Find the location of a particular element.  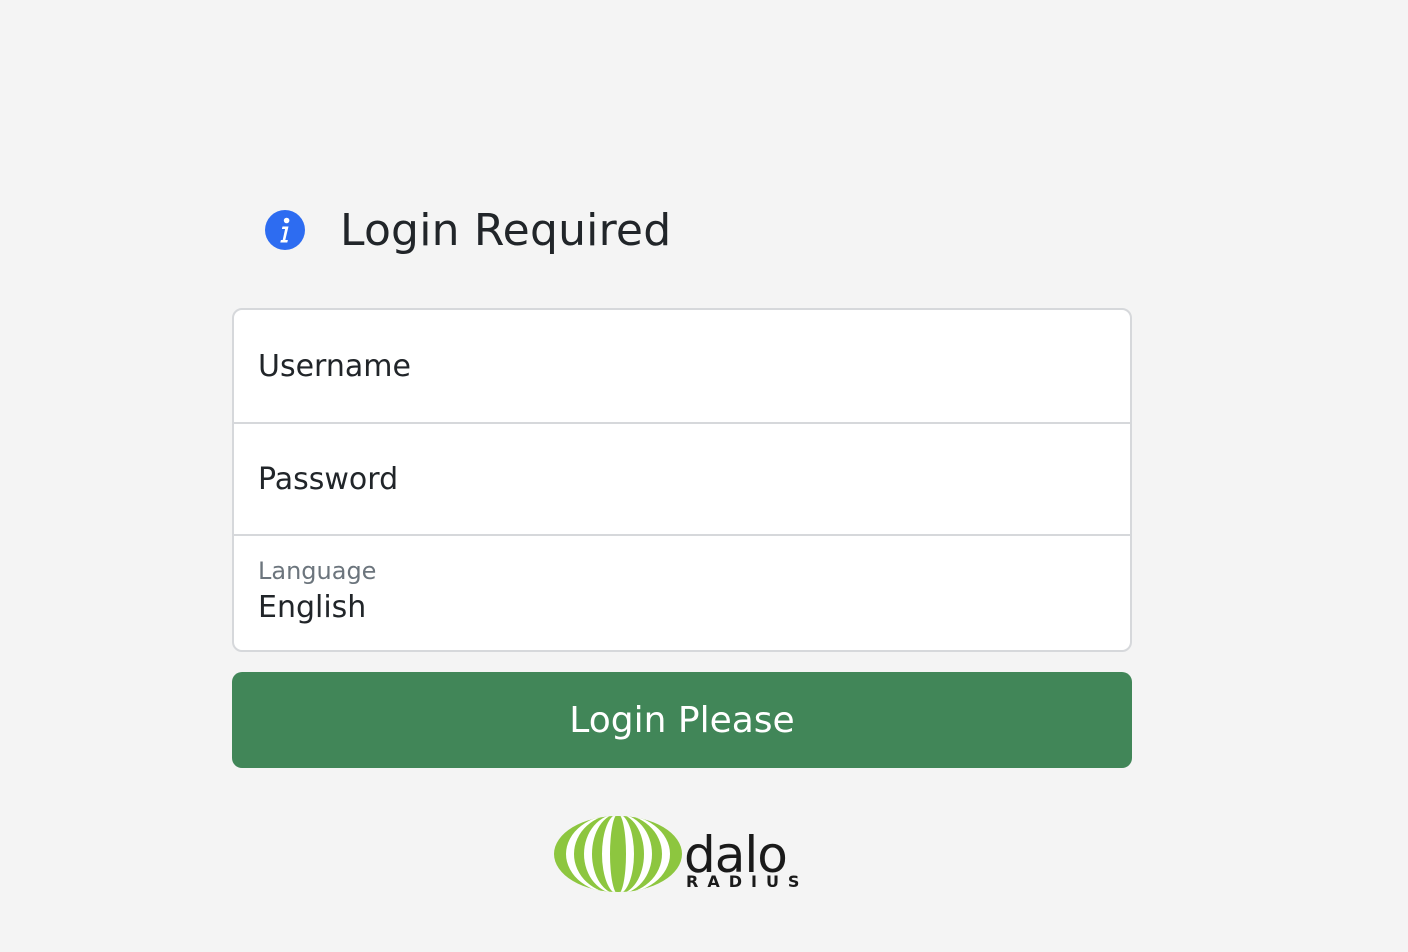

password-field: Password is located at coordinates (682, 478).